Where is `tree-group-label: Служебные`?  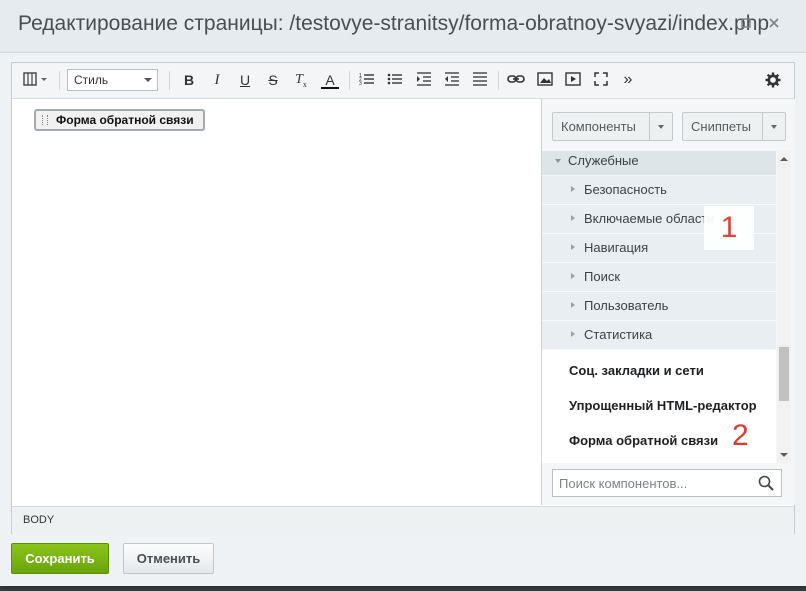 tree-group-label: Служебные is located at coordinates (603, 160).